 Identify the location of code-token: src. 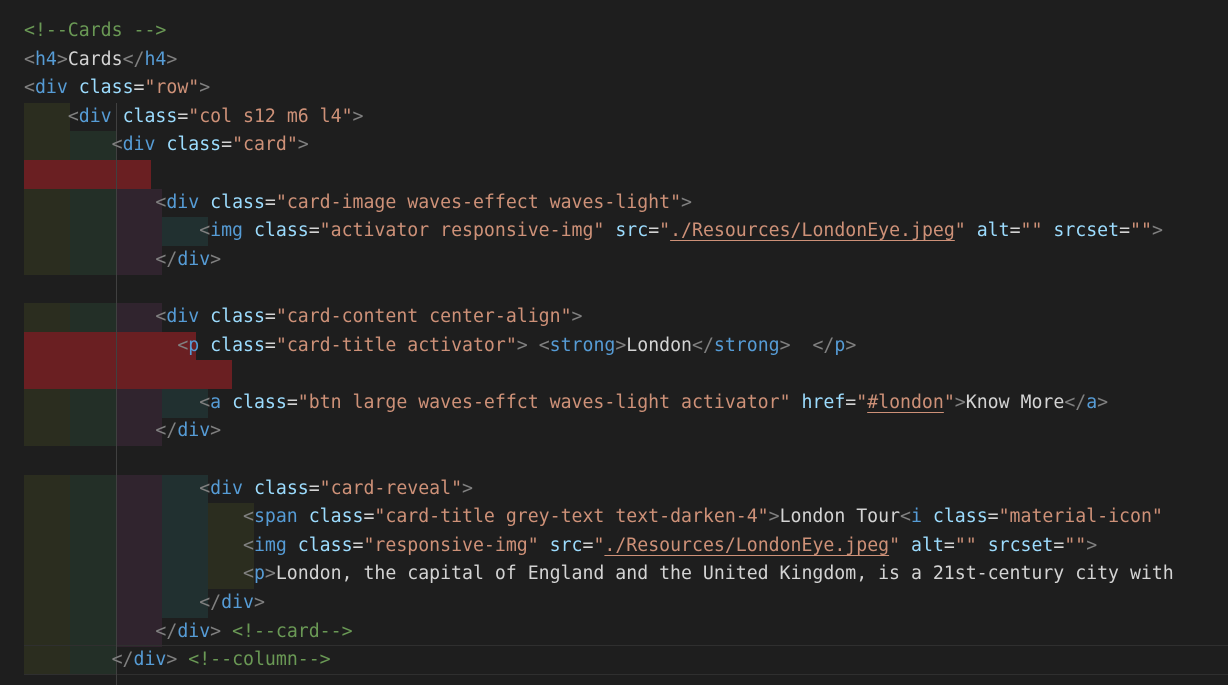
(566, 545).